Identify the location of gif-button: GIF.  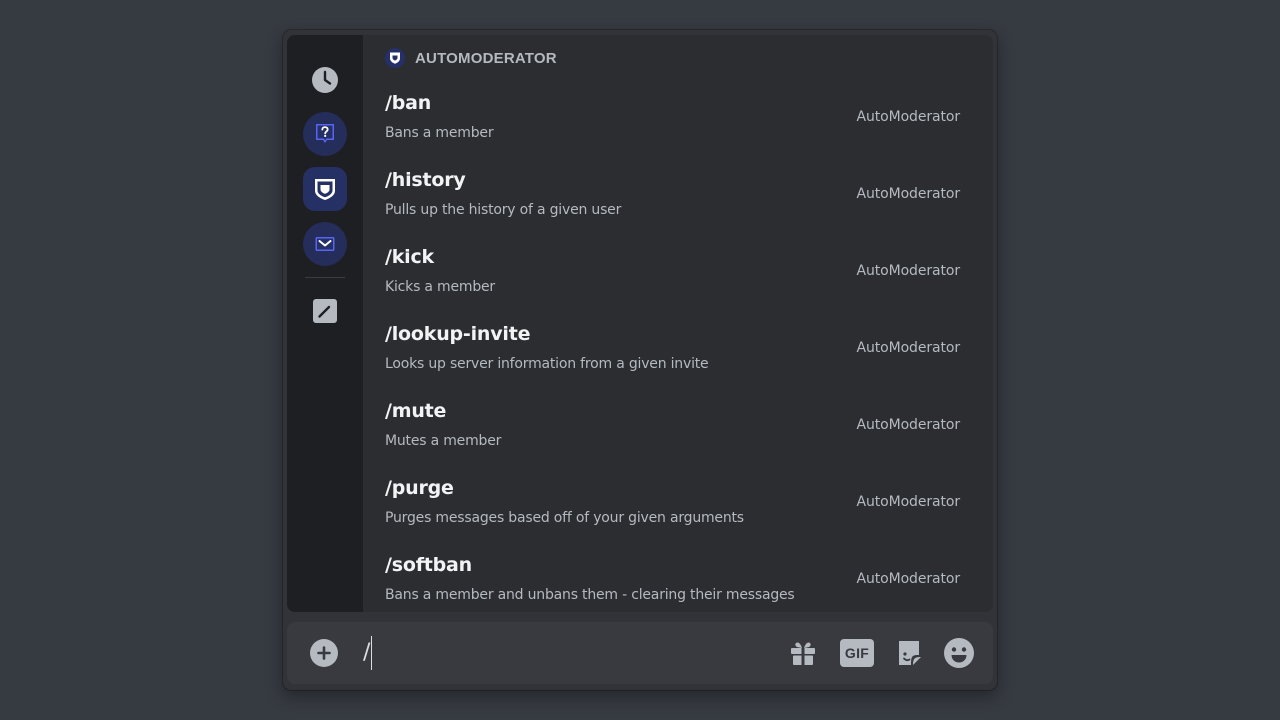
(857, 653).